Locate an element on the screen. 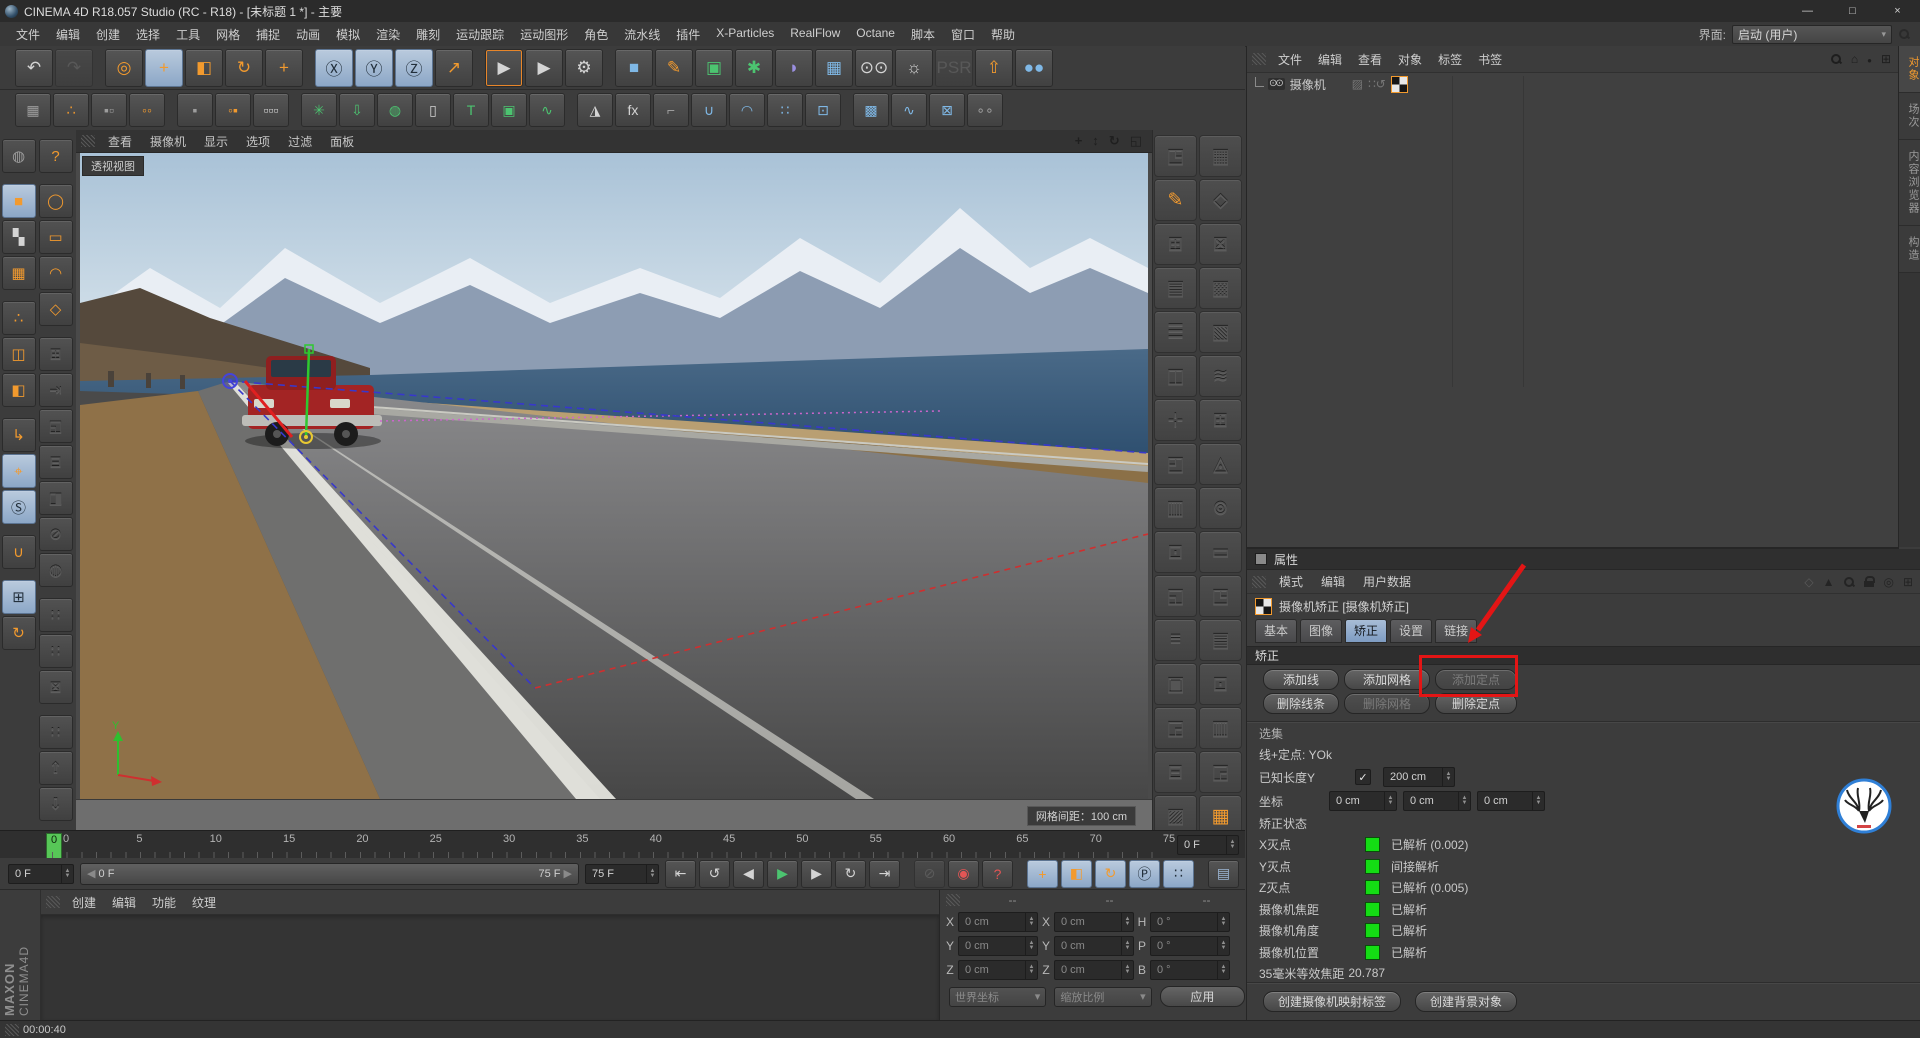 The width and height of the screenshot is (1920, 1038). polygons-mode-icon: ◧ is located at coordinates (18, 390).